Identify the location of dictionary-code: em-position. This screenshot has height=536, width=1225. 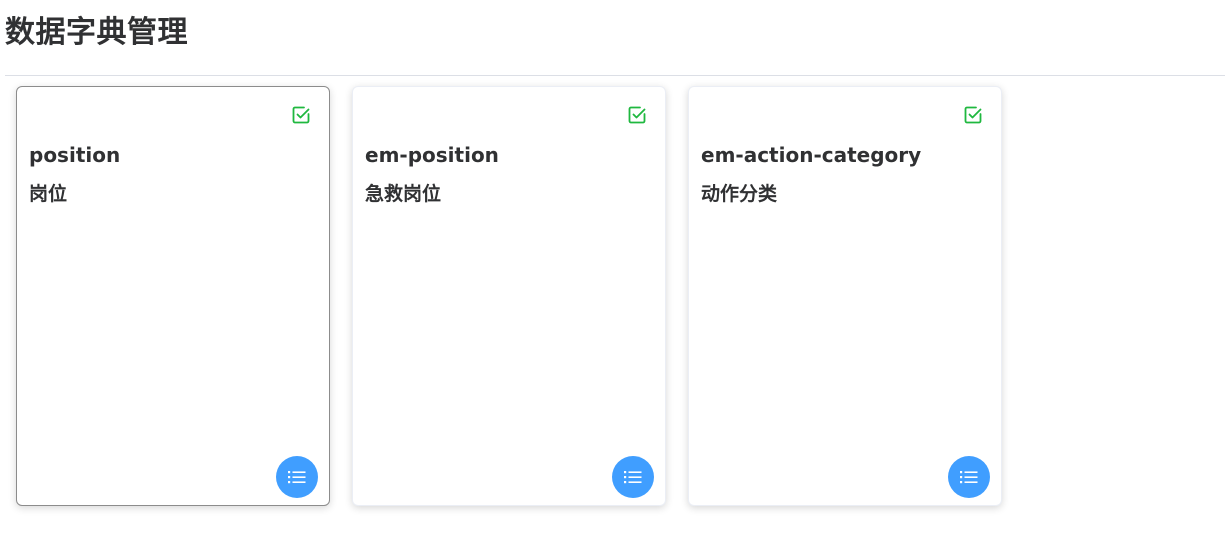
(432, 155).